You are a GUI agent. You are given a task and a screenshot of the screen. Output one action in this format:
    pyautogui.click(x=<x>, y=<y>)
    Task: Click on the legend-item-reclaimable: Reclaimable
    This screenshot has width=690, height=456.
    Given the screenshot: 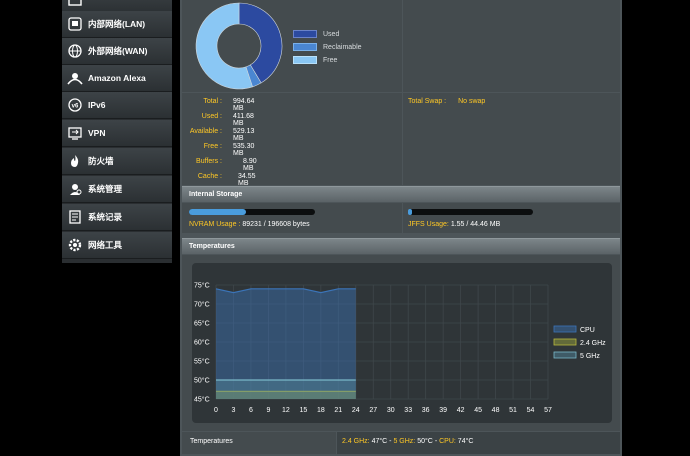 What is the action you would take?
    pyautogui.click(x=327, y=47)
    